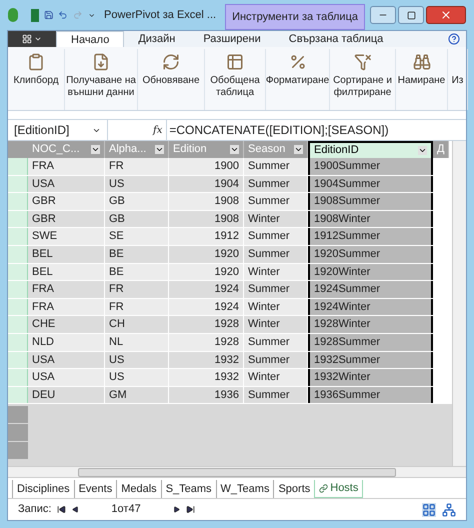 The height and width of the screenshot is (528, 474). What do you see at coordinates (171, 79) in the screenshot?
I see `ribbon-group-button: Обновяване` at bounding box center [171, 79].